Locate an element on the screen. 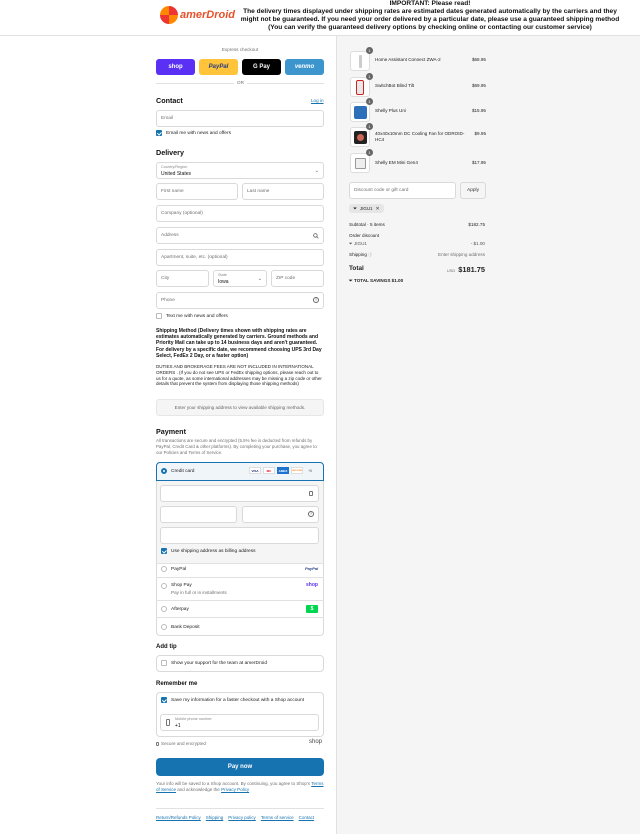 Image resolution: width=640 pixels, height=834 pixels. cart-item: 1 Home Assistant Connect ZWA-2 $68.95 is located at coordinates (418, 60).